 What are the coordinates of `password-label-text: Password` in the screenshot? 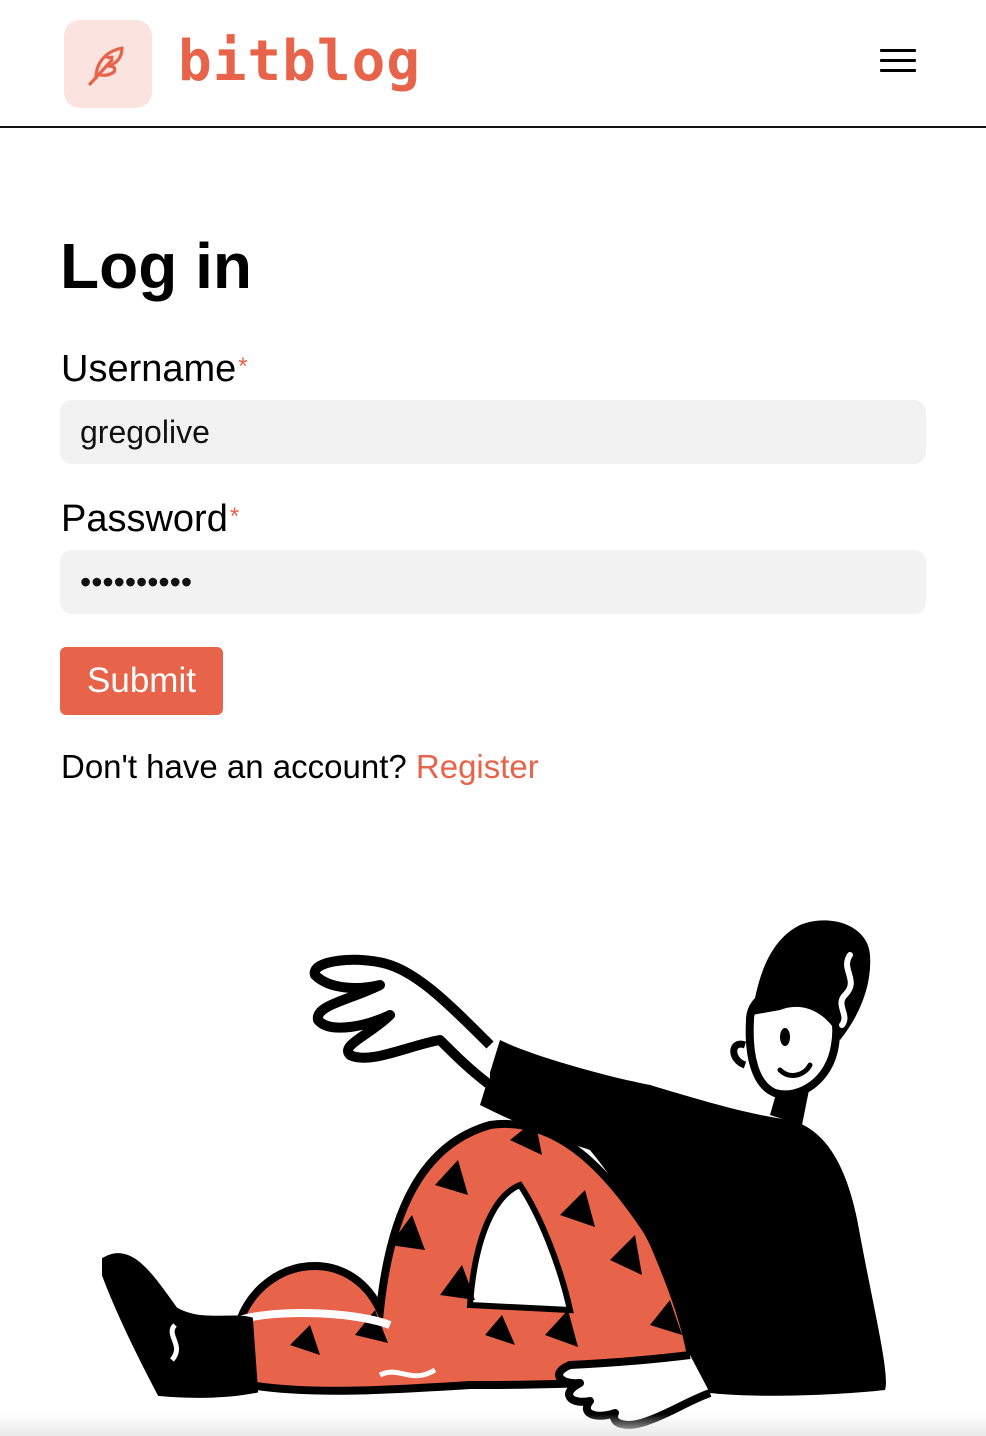 It's located at (144, 519).